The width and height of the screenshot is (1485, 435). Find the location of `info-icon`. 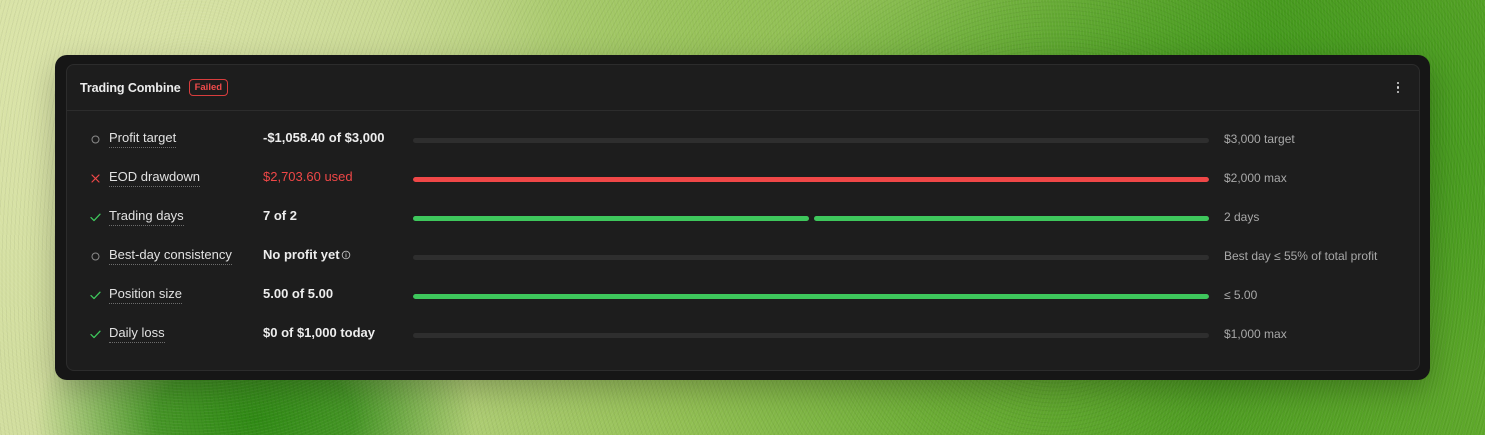

info-icon is located at coordinates (346, 255).